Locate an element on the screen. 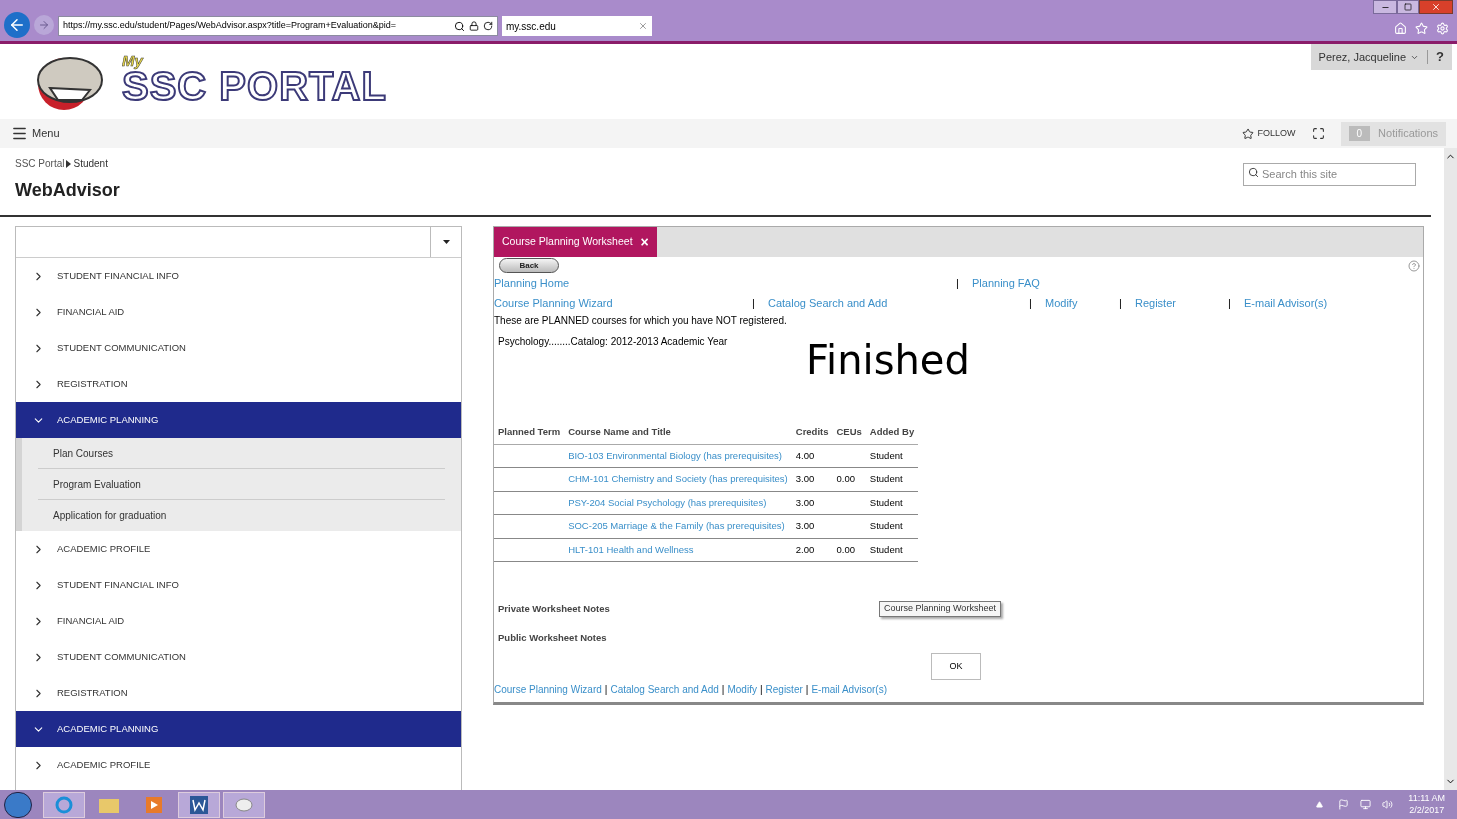  column-header: CEUs is located at coordinates (849, 432).